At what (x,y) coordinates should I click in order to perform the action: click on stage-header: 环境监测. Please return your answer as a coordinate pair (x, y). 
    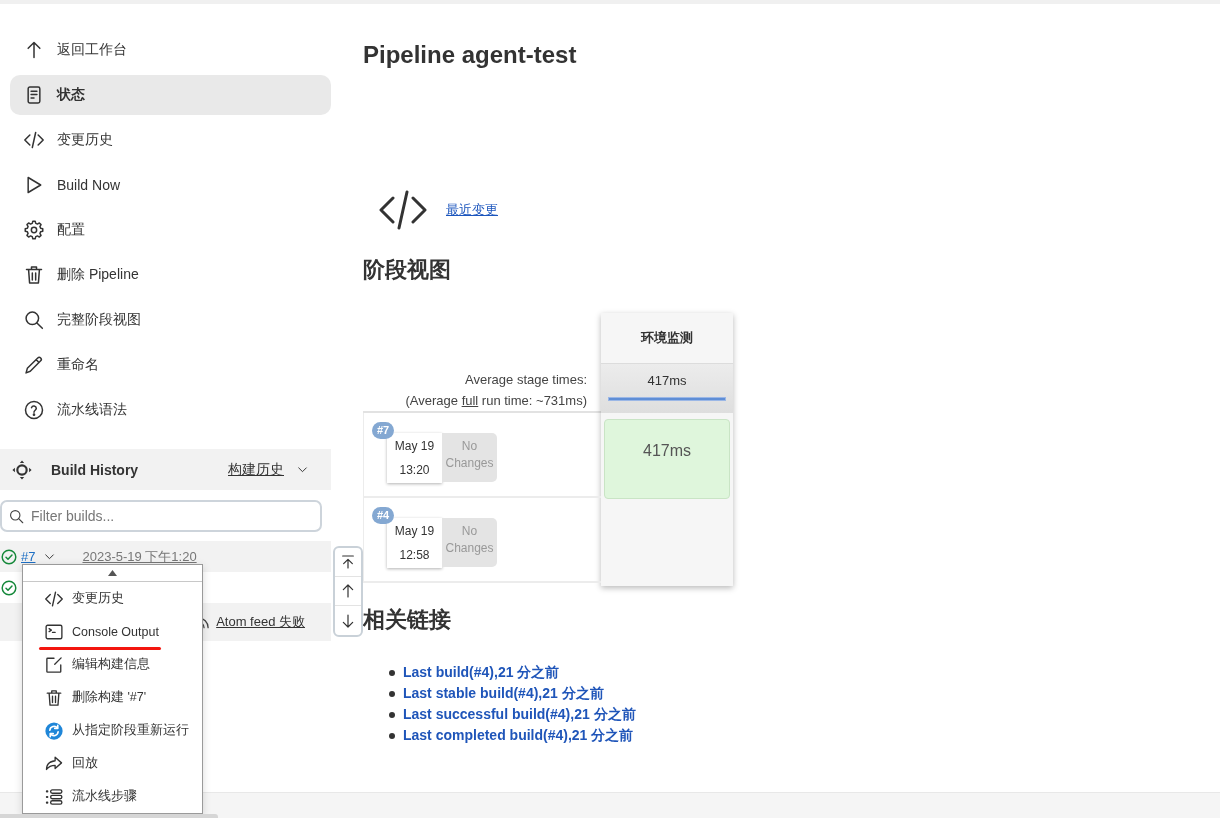
    Looking at the image, I should click on (666, 338).